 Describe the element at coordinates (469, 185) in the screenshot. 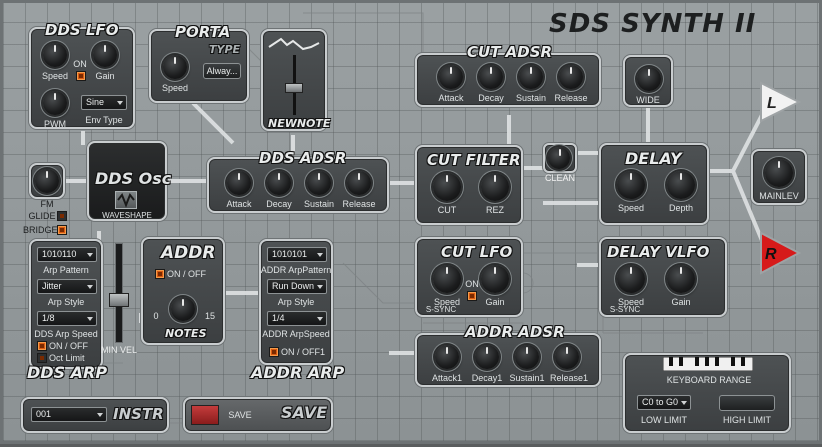

I see `cut-filter-panel: CUT FILTER CUT REZ` at that location.